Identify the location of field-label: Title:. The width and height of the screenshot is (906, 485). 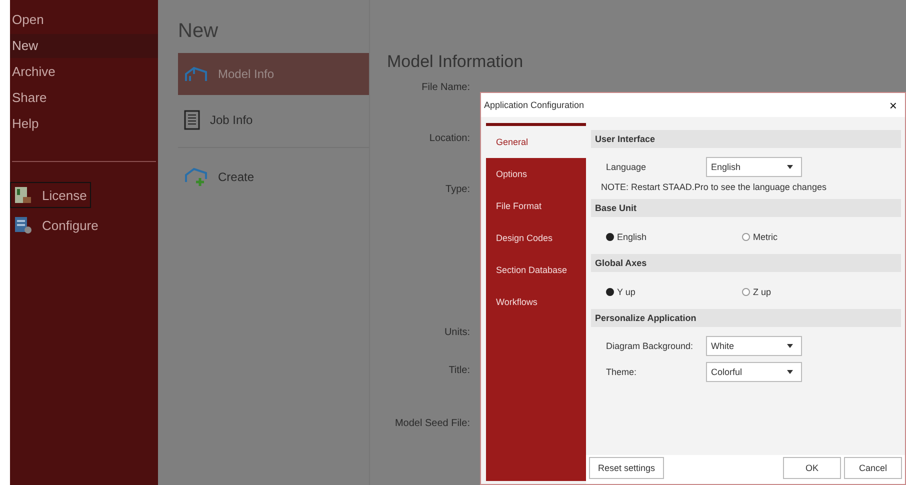
(459, 370).